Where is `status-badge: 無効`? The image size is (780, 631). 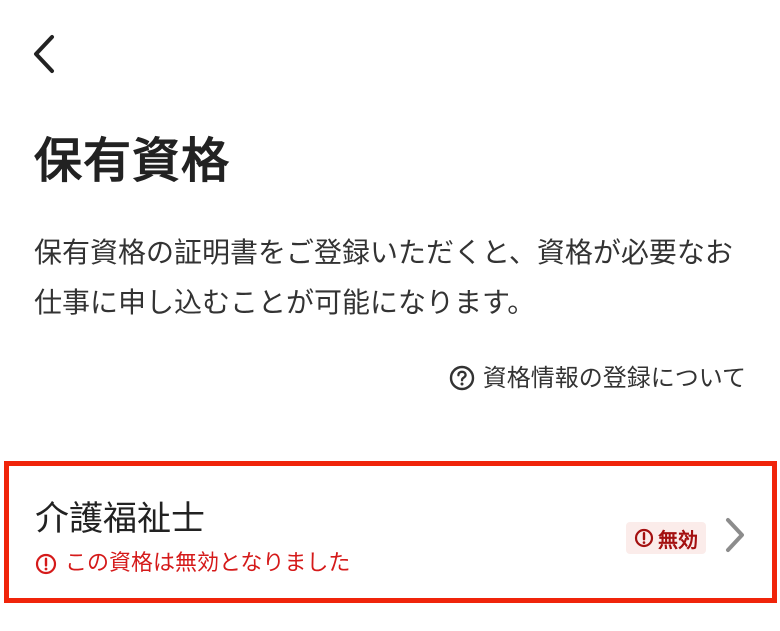 status-badge: 無効 is located at coordinates (666, 538).